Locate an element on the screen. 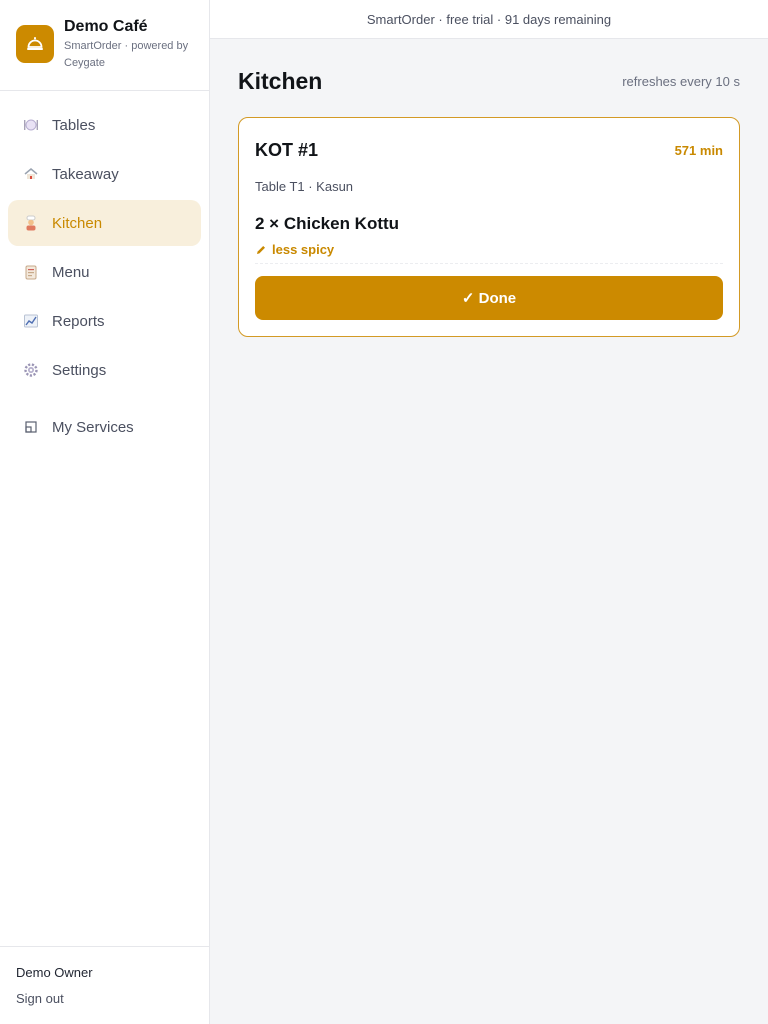  sidebar-item-takeaway: Takeaway is located at coordinates (104, 174).